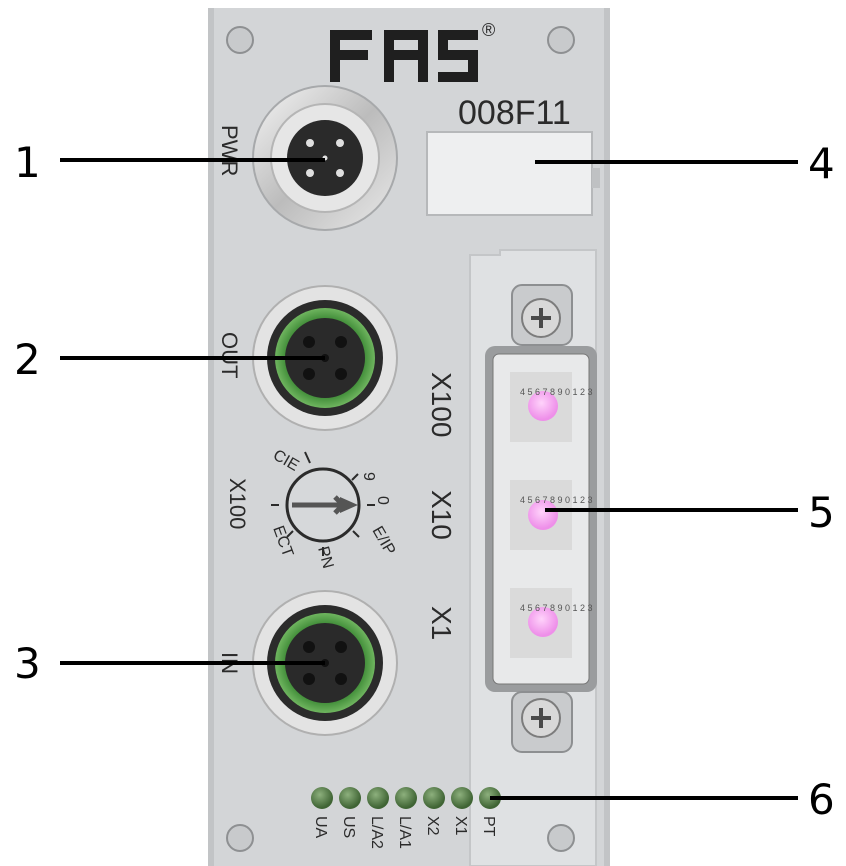 The height and width of the screenshot is (866, 846). I want to click on led-label-us: US, so click(348, 827).